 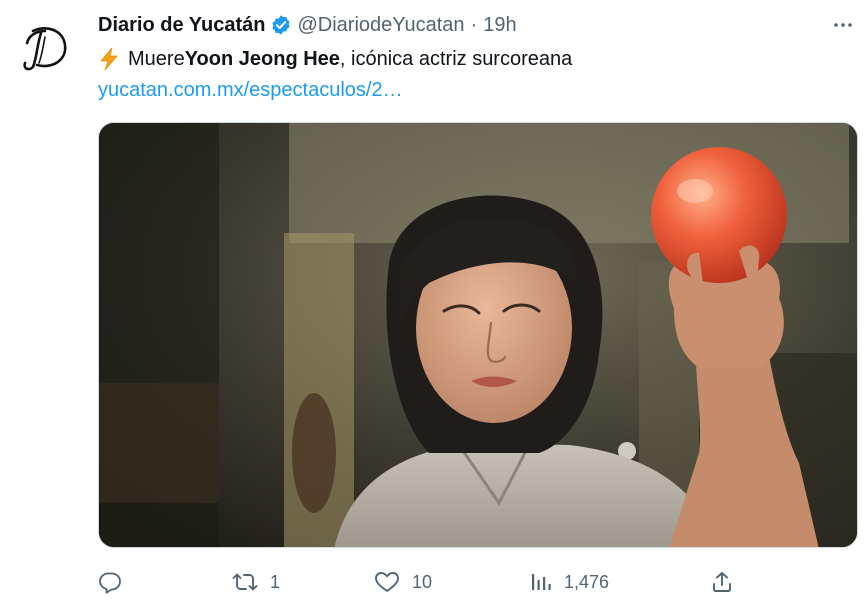 I want to click on like-button: 10, so click(x=403, y=582).